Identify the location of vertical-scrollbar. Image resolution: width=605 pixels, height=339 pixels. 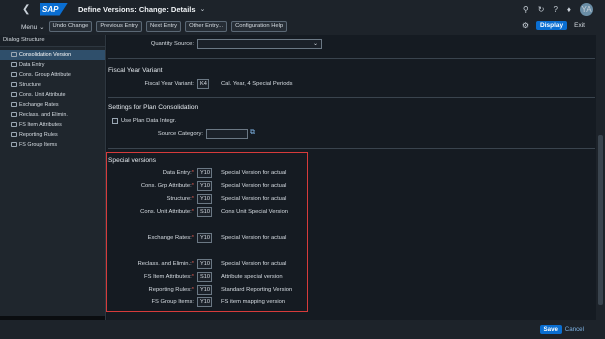
(600, 177).